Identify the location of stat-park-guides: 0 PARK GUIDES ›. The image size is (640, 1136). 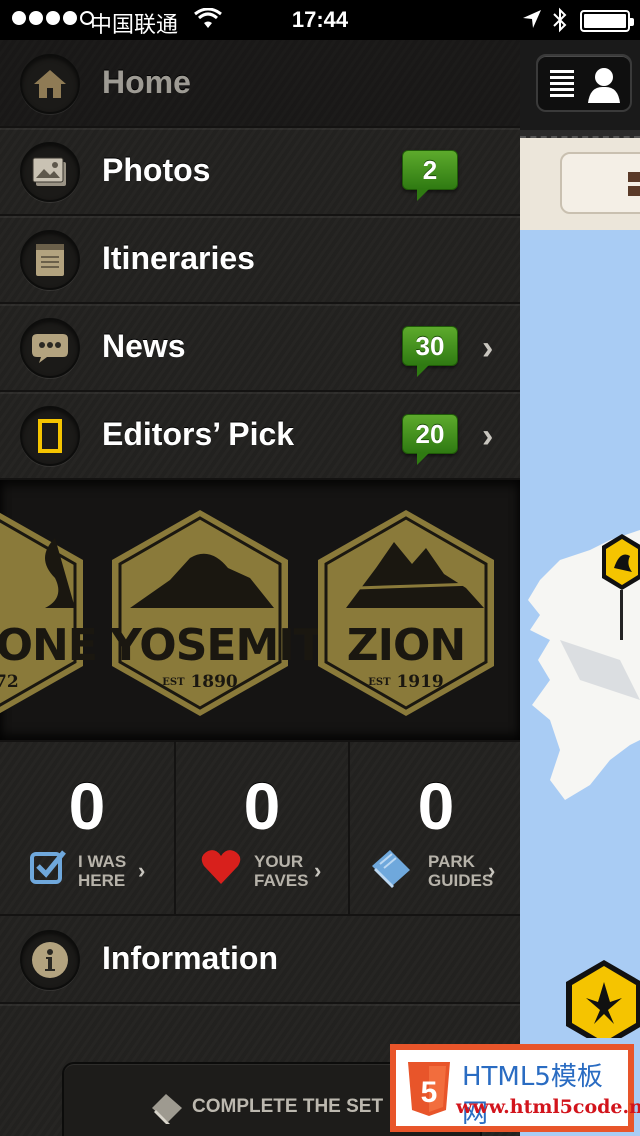
(435, 829).